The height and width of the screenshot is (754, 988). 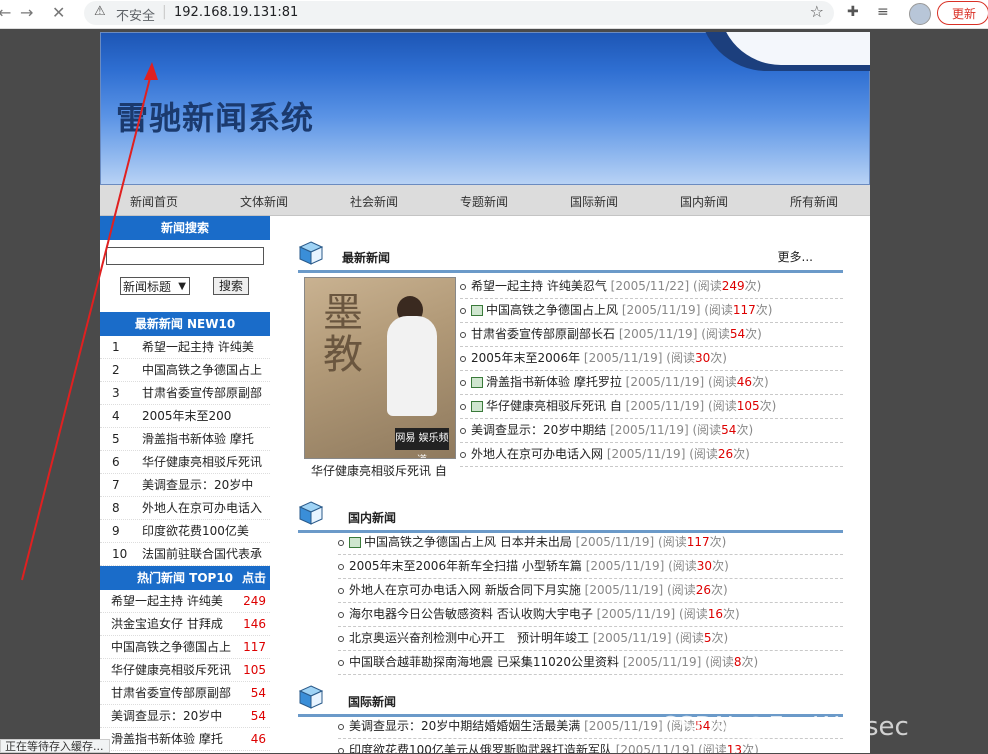 What do you see at coordinates (784, 727) in the screenshot?
I see `watermark: CSDN @FanWd-sec` at bounding box center [784, 727].